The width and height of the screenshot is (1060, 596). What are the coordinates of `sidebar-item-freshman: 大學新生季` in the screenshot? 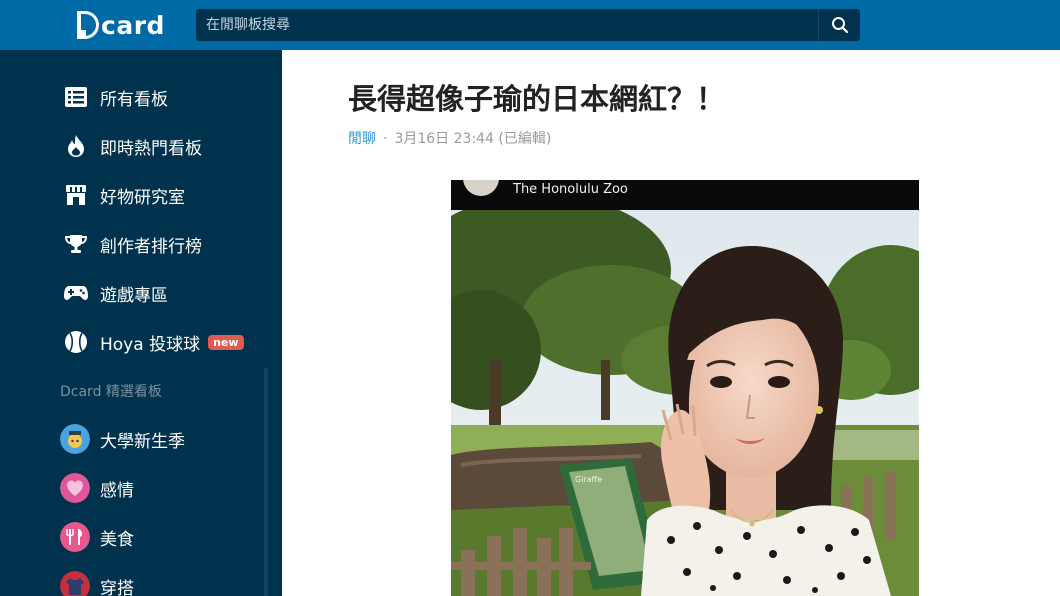 It's located at (122, 439).